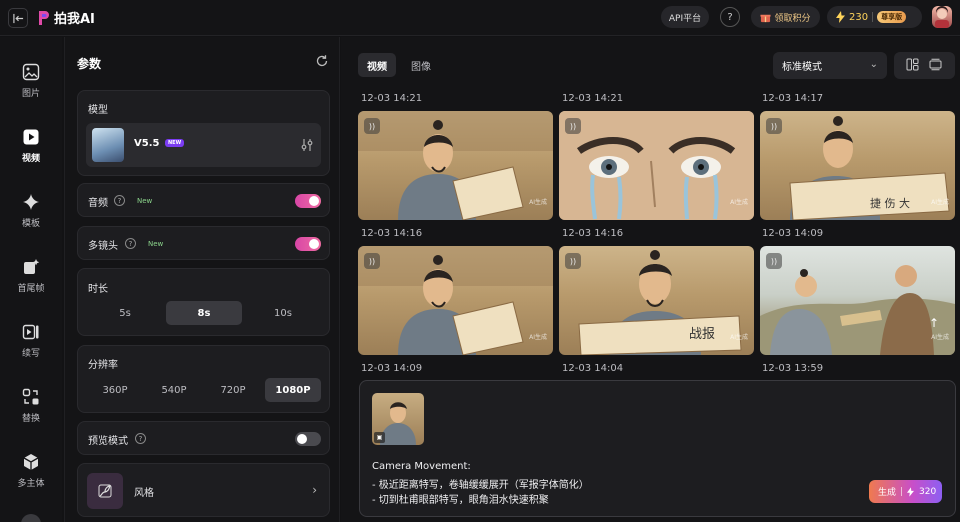  I want to click on back-button, so click(18, 18).